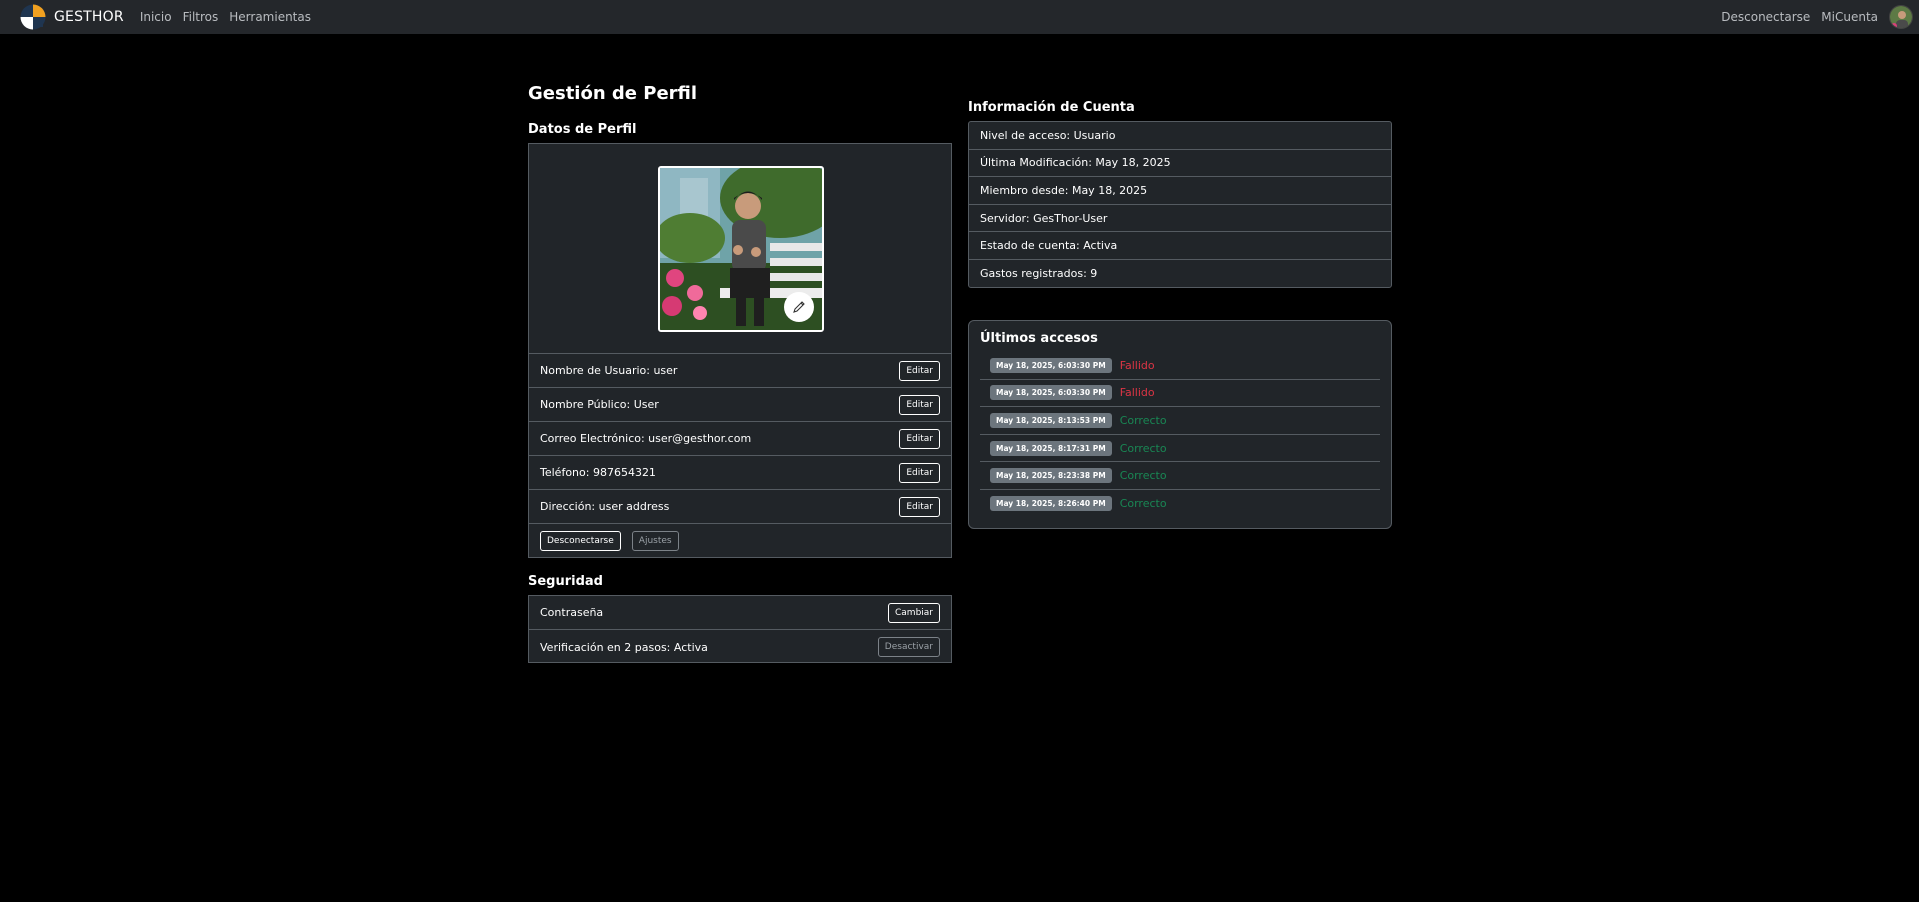  I want to click on field-row-phone: Teléfono: 987654321 Editar, so click(740, 473).